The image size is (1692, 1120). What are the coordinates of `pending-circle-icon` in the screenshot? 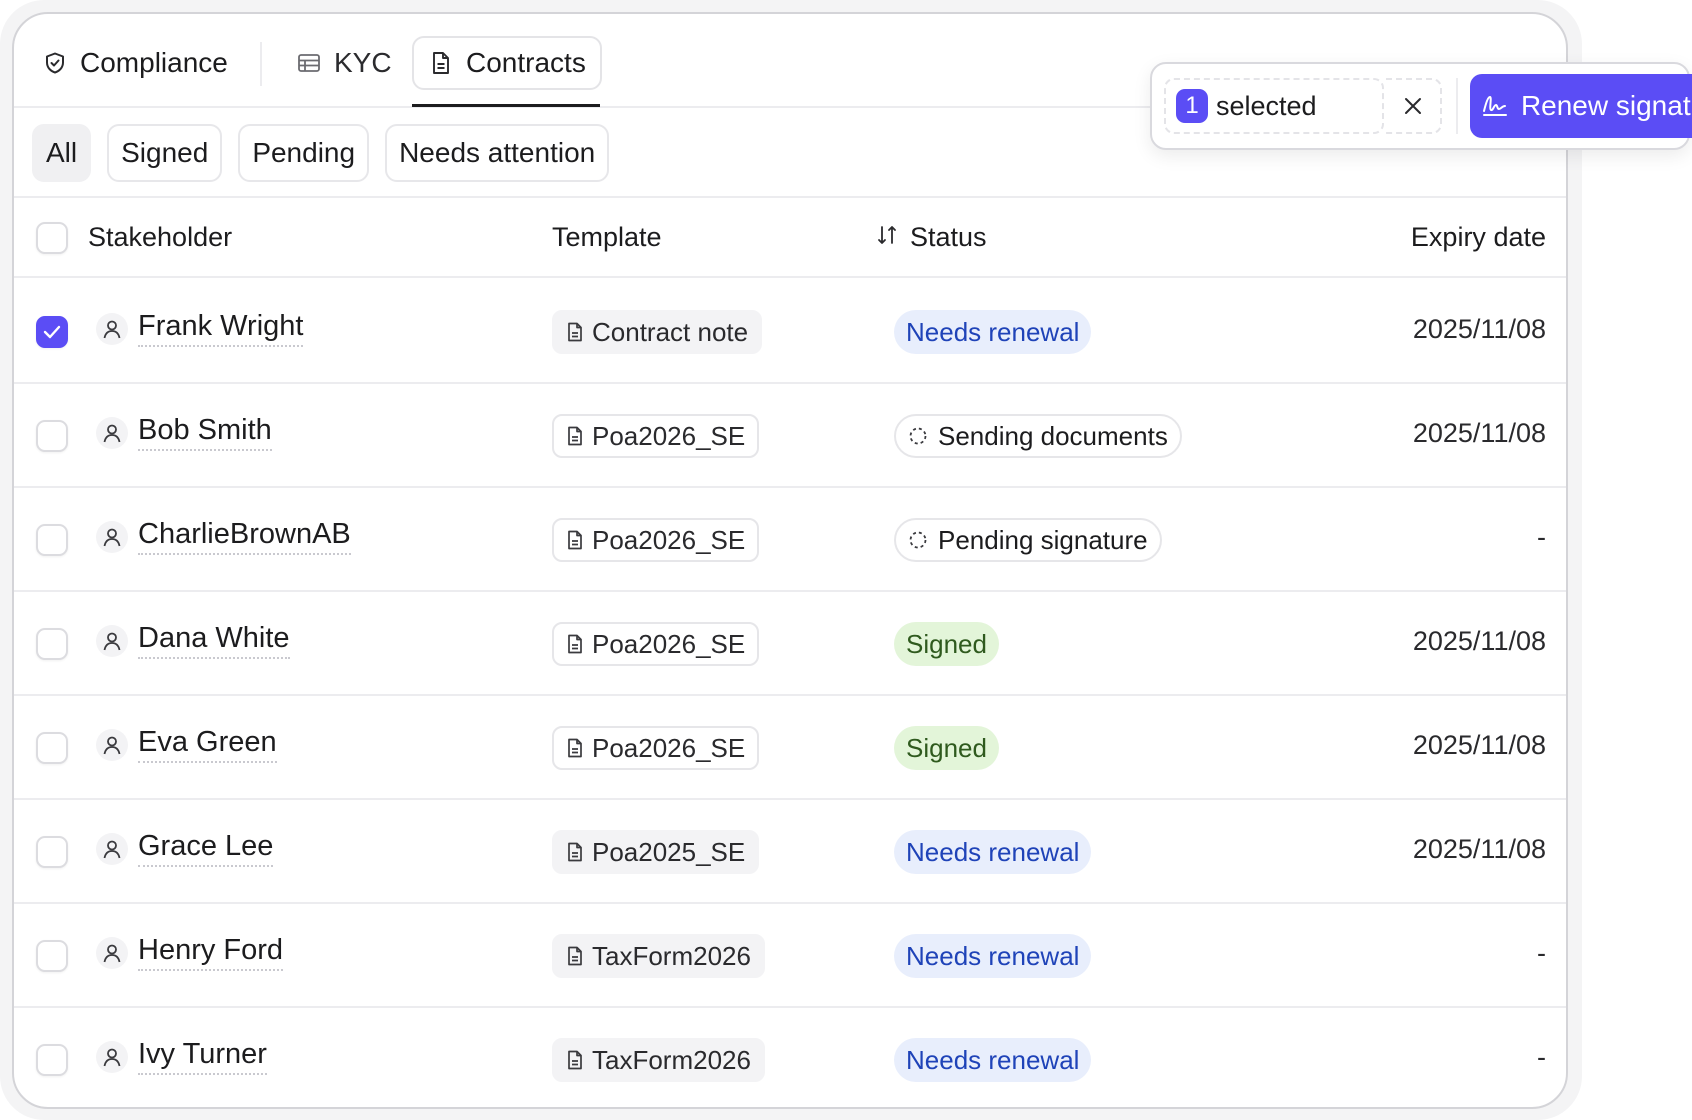 It's located at (918, 540).